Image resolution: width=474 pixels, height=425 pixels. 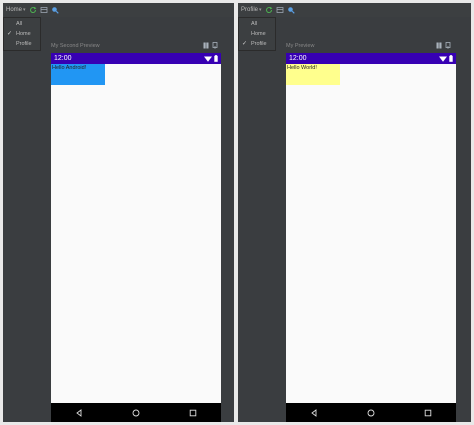 I want to click on left-nav-bar, so click(x=136, y=412).